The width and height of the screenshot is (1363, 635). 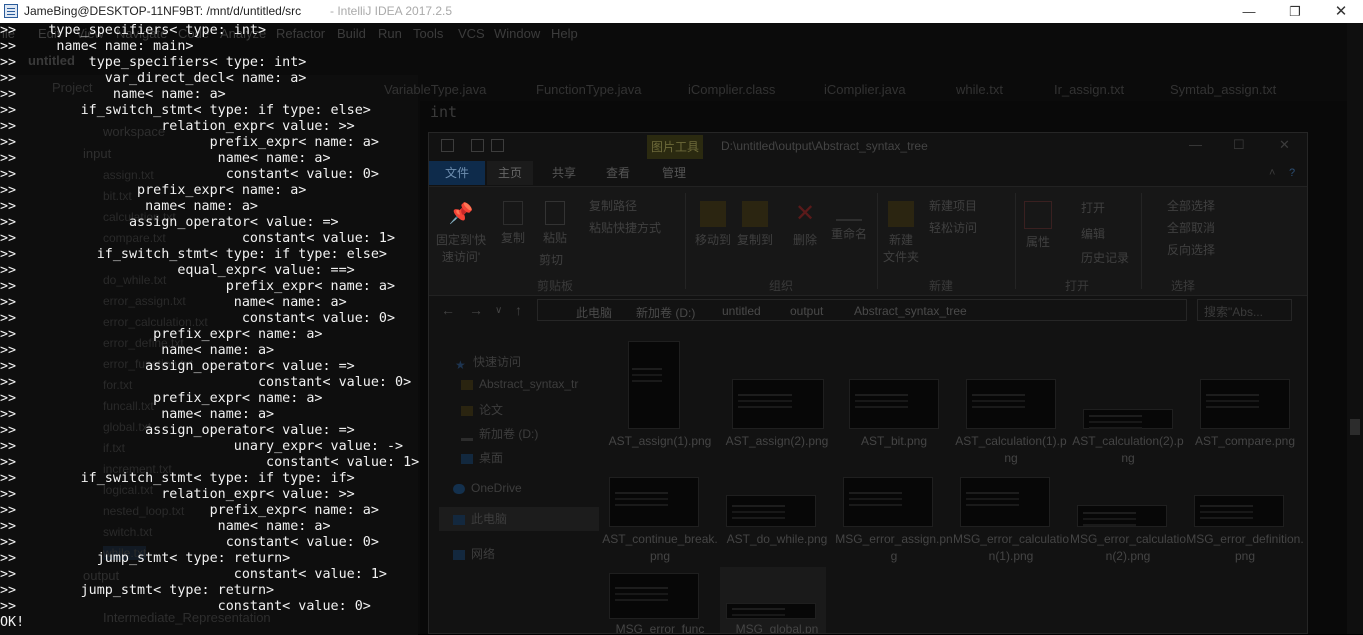 What do you see at coordinates (1093, 233) in the screenshot?
I see `edit-button: 编辑` at bounding box center [1093, 233].